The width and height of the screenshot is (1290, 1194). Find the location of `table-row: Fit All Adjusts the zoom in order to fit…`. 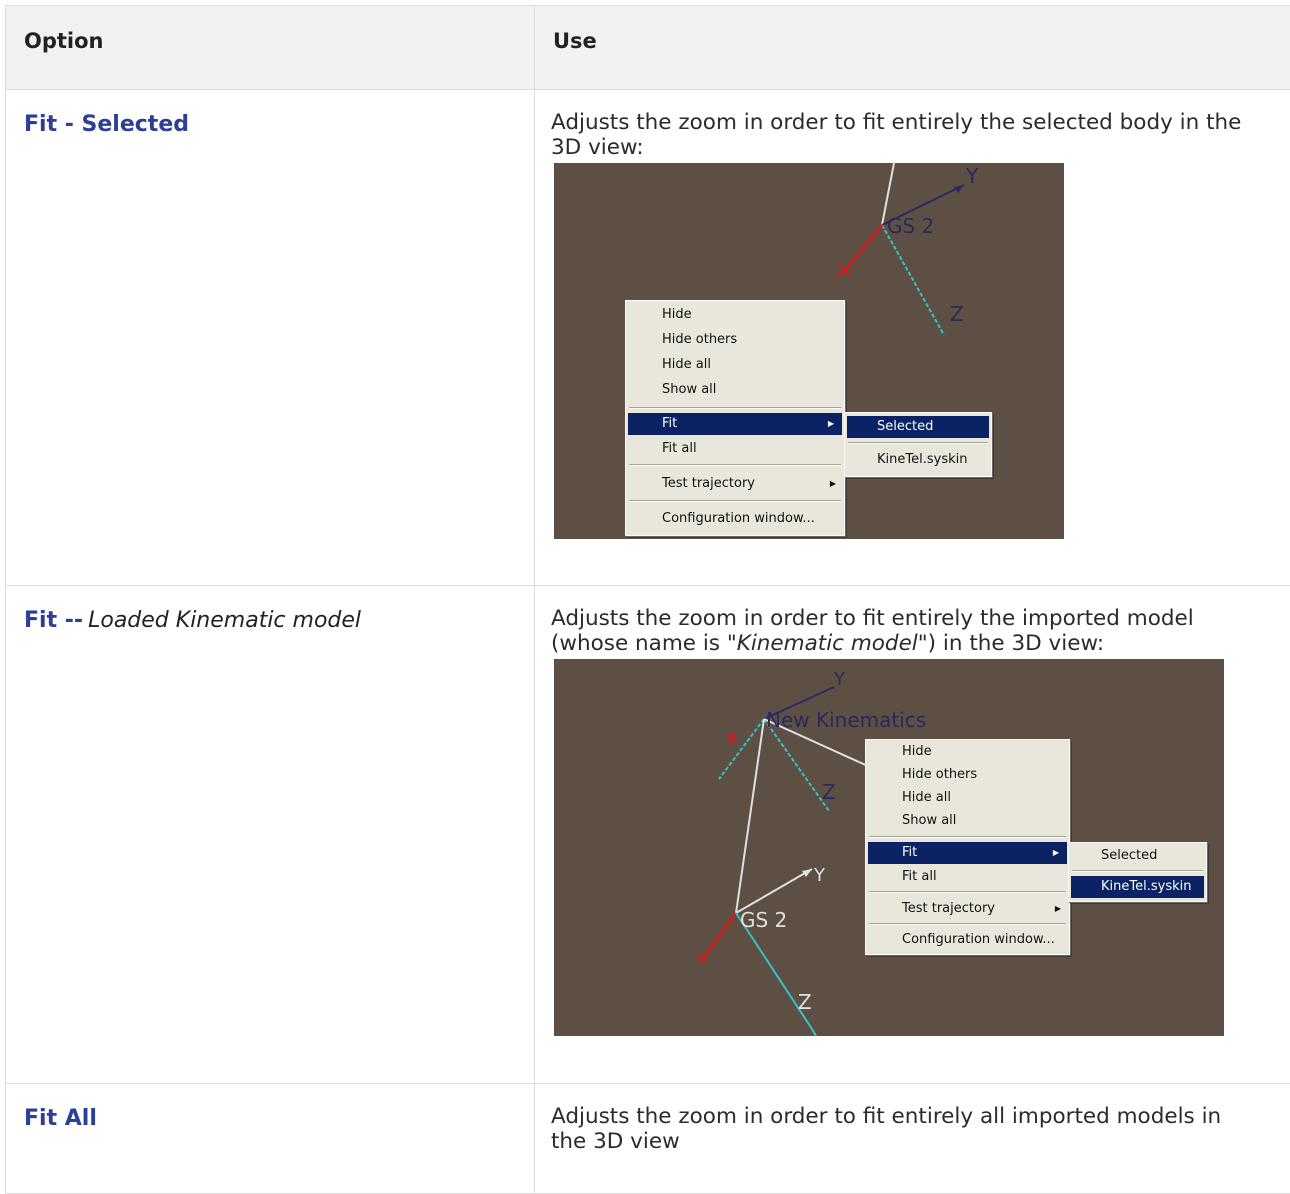

table-row: Fit All Adjusts the zoom in order to fit… is located at coordinates (647, 1138).